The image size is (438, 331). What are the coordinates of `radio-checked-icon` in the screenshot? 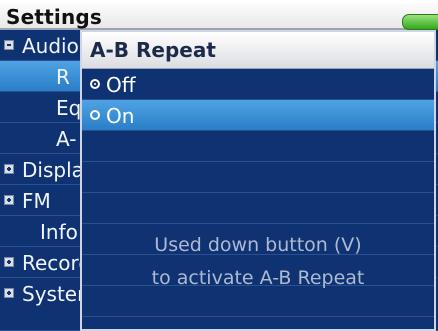 It's located at (95, 84).